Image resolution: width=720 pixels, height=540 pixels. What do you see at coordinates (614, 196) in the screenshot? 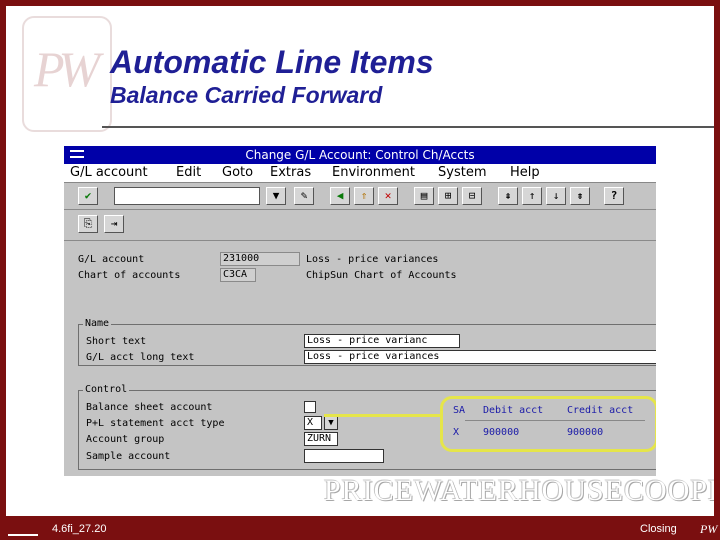
I see `help-icon: ?` at bounding box center [614, 196].